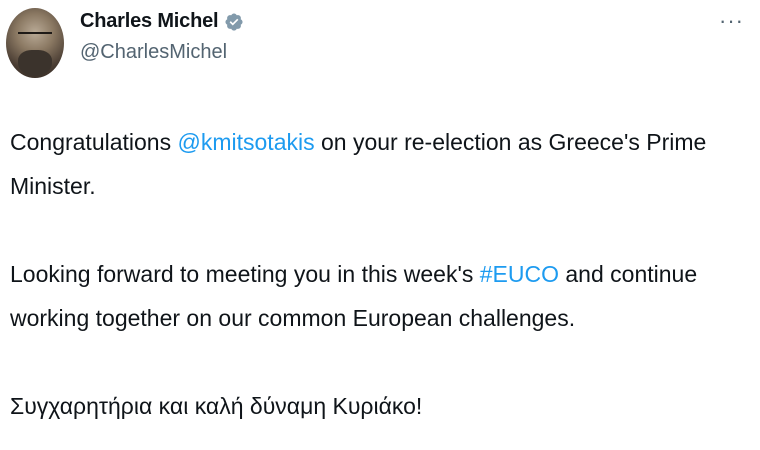 Image resolution: width=760 pixels, height=450 pixels. I want to click on user-handle: @CharlesMichel, so click(162, 52).